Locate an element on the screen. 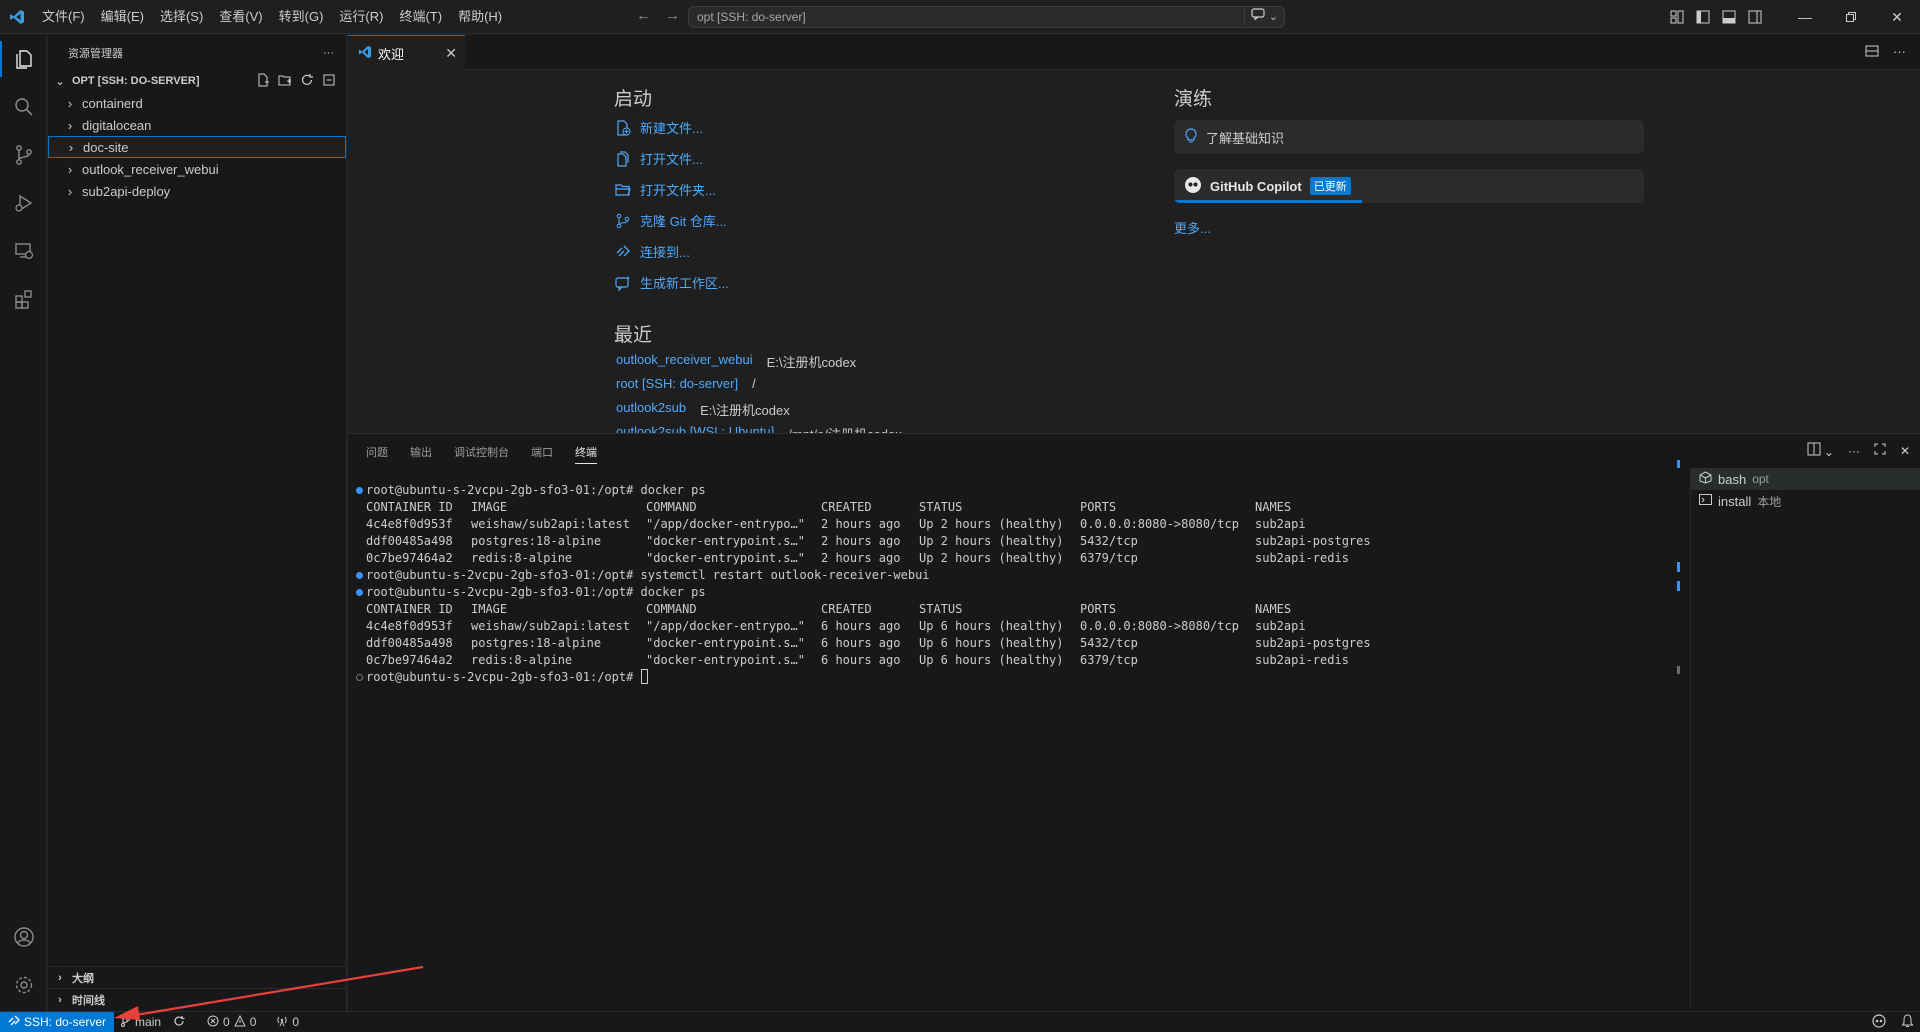 Image resolution: width=1920 pixels, height=1032 pixels. ports-indicator: 0 is located at coordinates (287, 1022).